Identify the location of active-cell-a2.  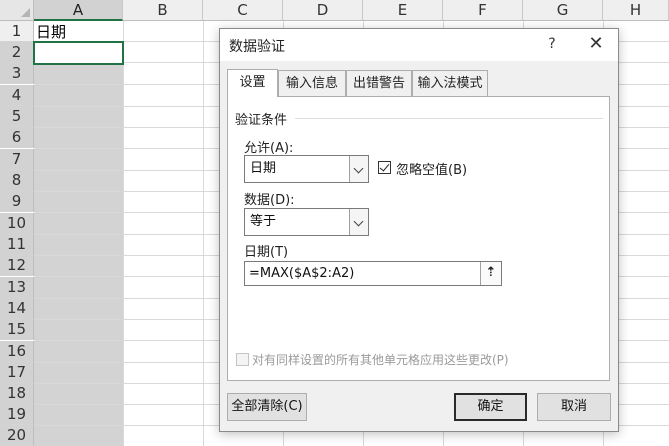
(78, 53).